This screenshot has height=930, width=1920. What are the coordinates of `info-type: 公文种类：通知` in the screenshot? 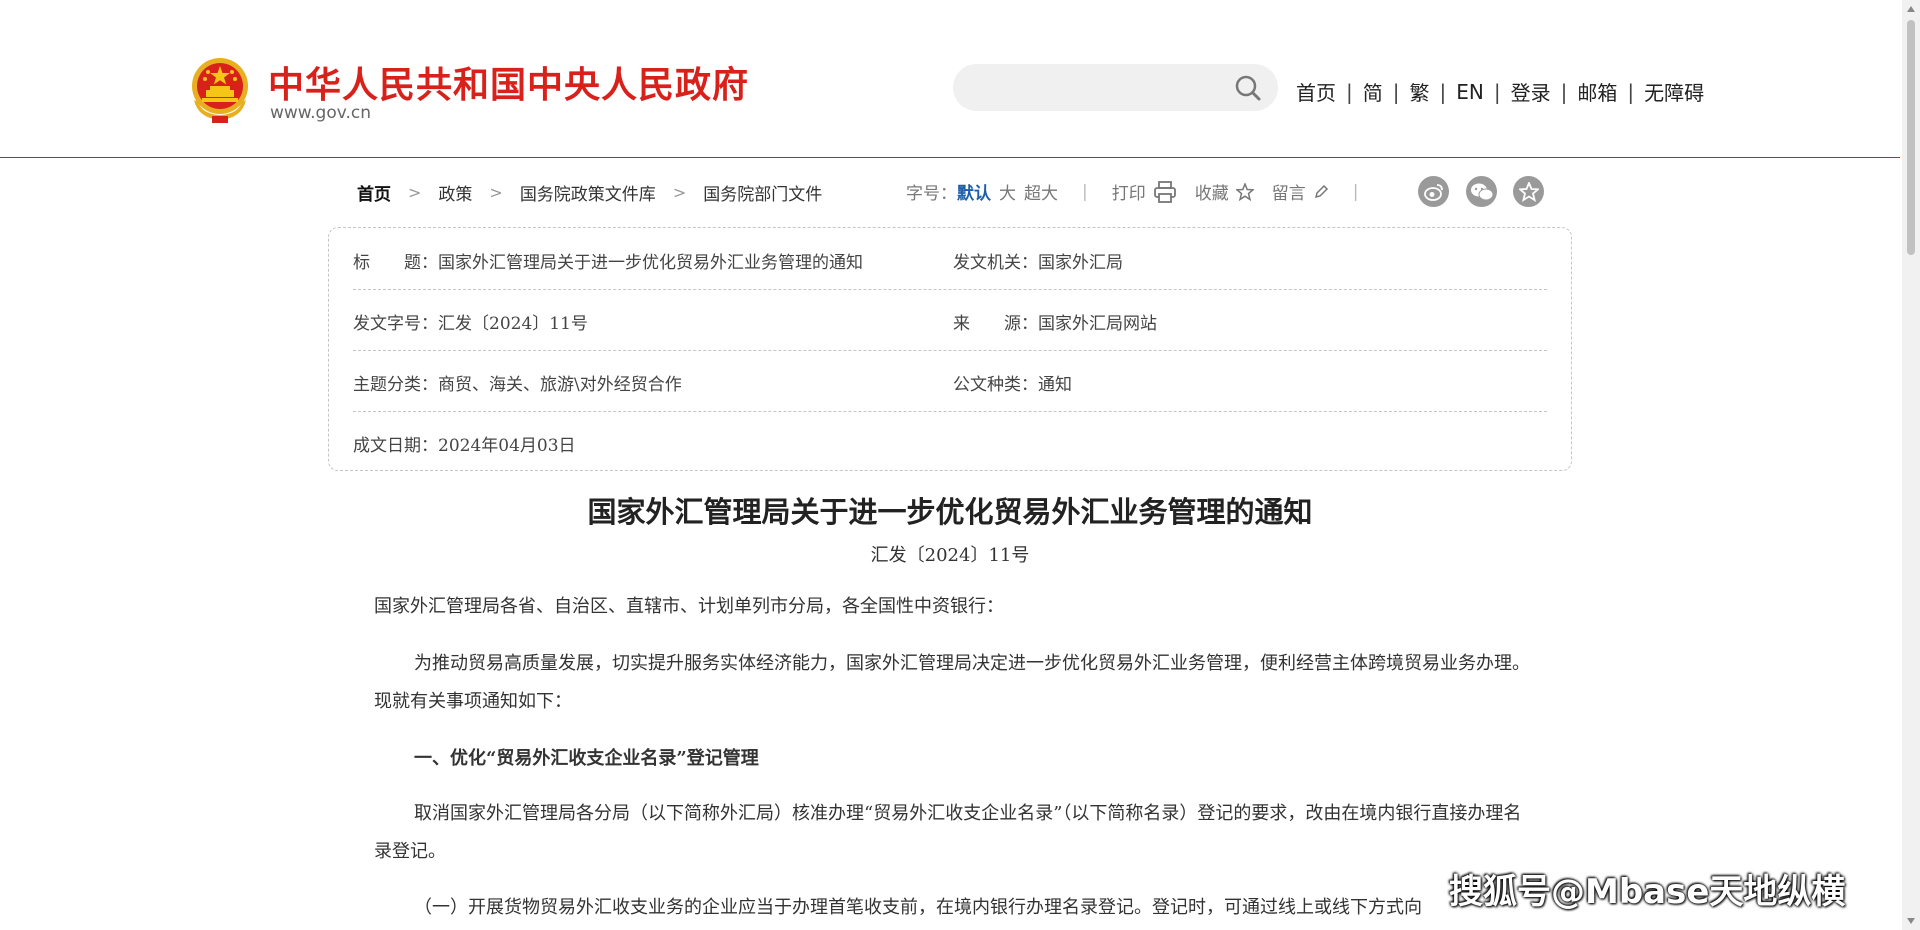 It's located at (1012, 382).